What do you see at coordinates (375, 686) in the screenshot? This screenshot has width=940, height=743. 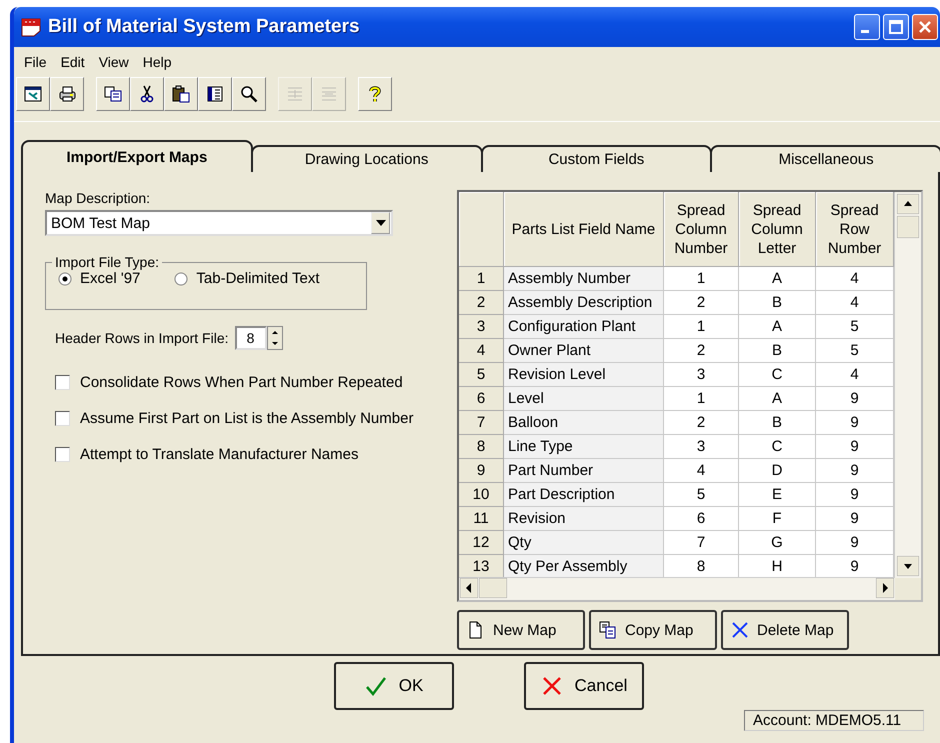 I see `checkmark-icon` at bounding box center [375, 686].